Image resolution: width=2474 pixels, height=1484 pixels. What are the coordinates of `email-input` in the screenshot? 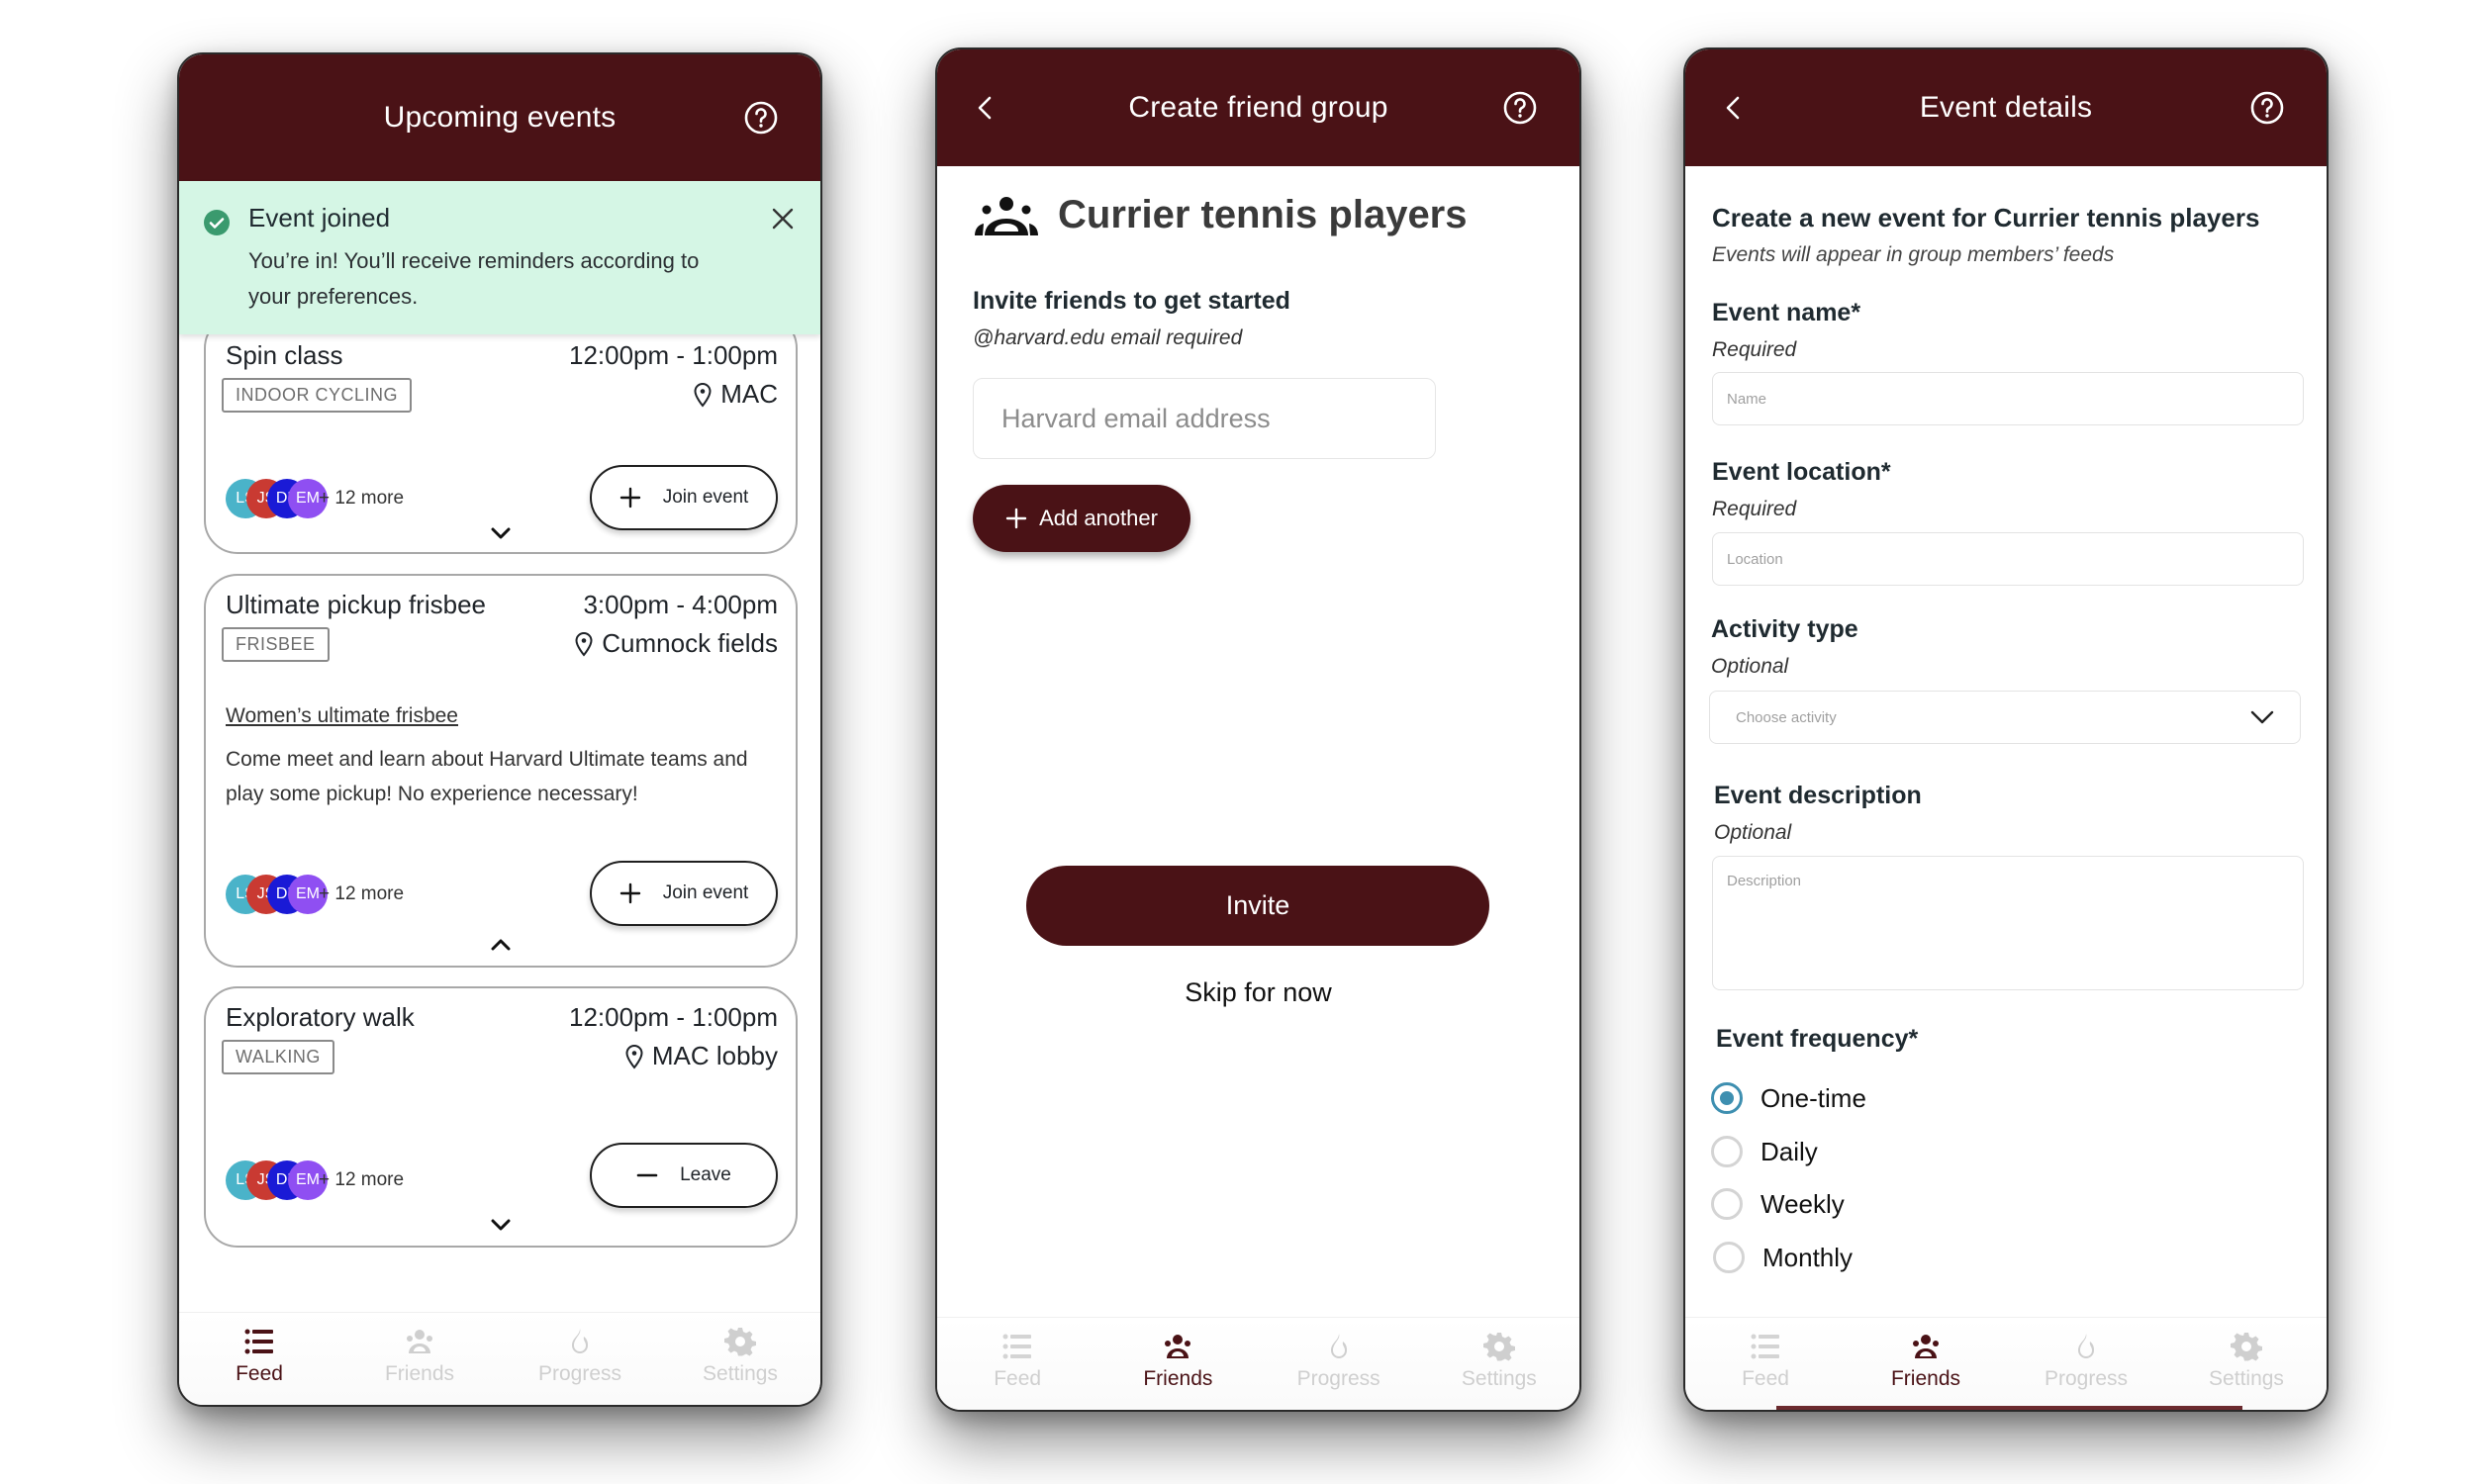 It's located at (1205, 418).